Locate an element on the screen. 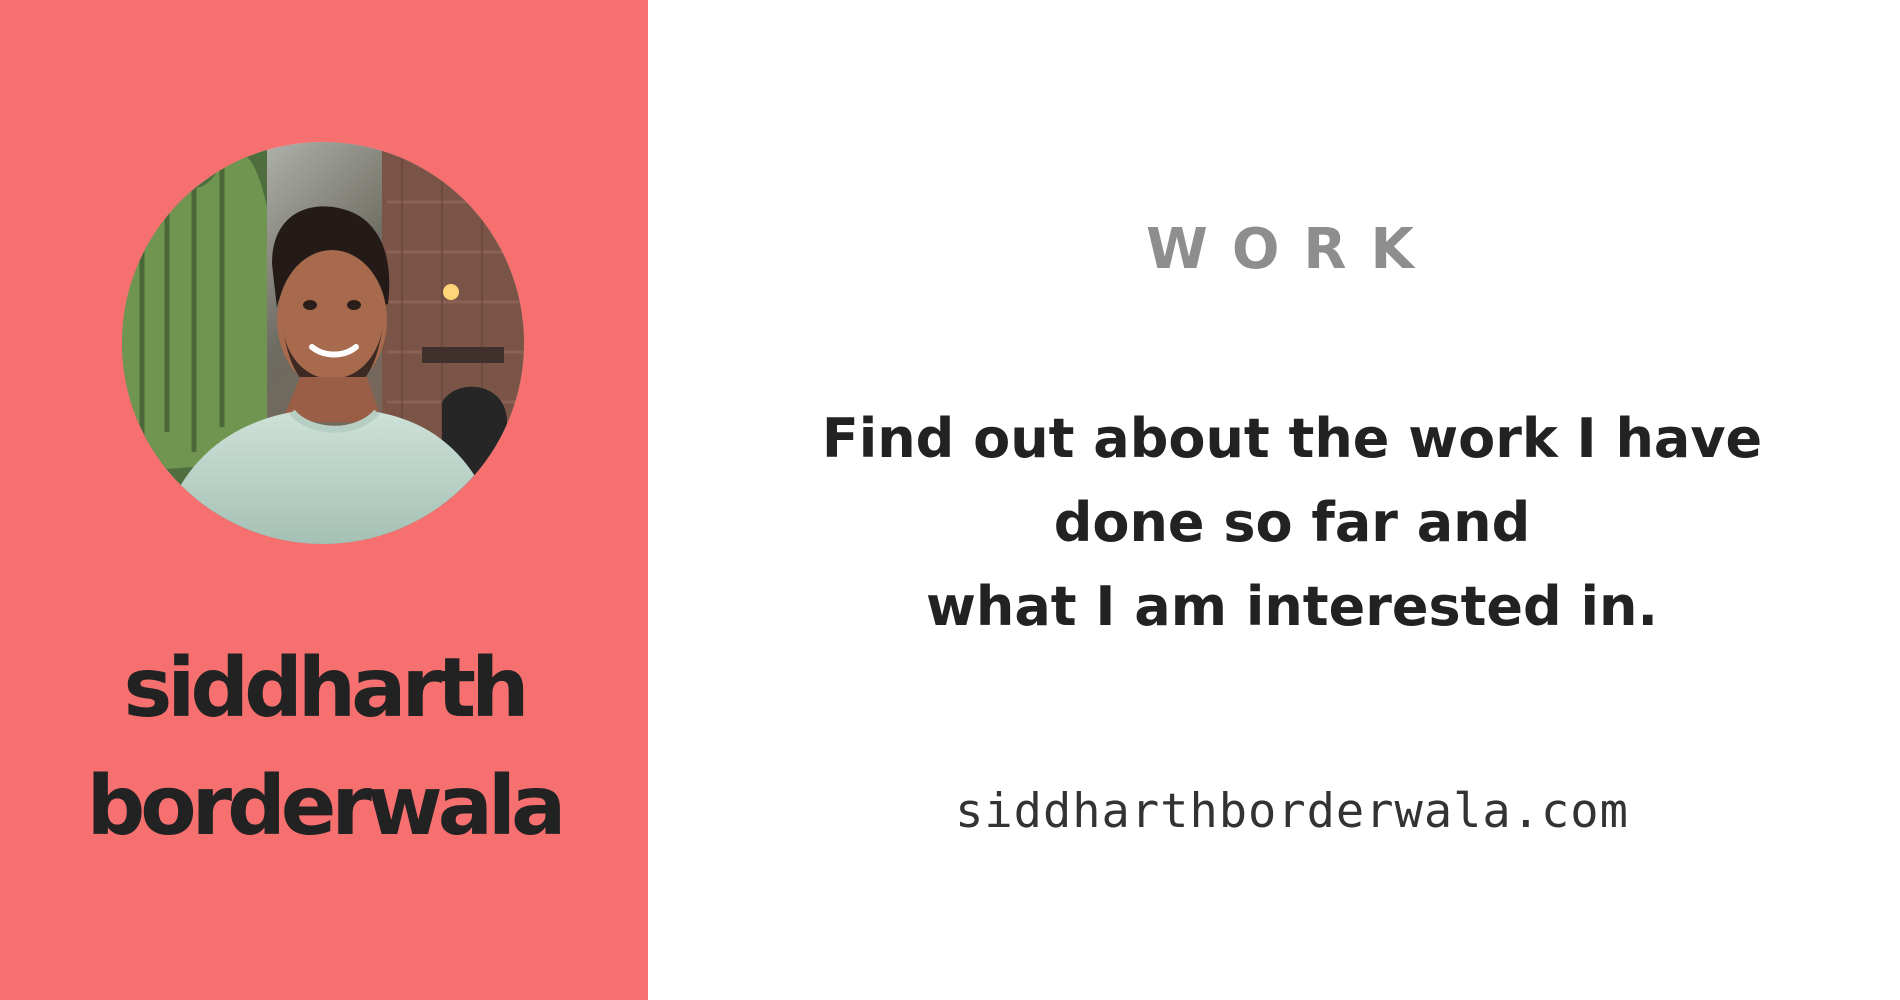 The width and height of the screenshot is (1900, 1000). avatar is located at coordinates (323, 343).